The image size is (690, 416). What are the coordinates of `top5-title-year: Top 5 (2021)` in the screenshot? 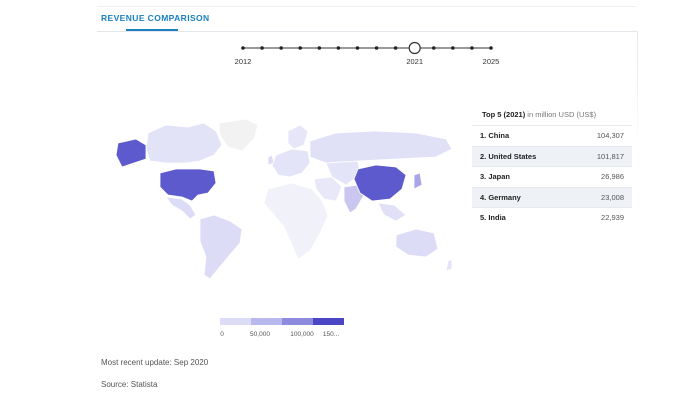 It's located at (504, 114).